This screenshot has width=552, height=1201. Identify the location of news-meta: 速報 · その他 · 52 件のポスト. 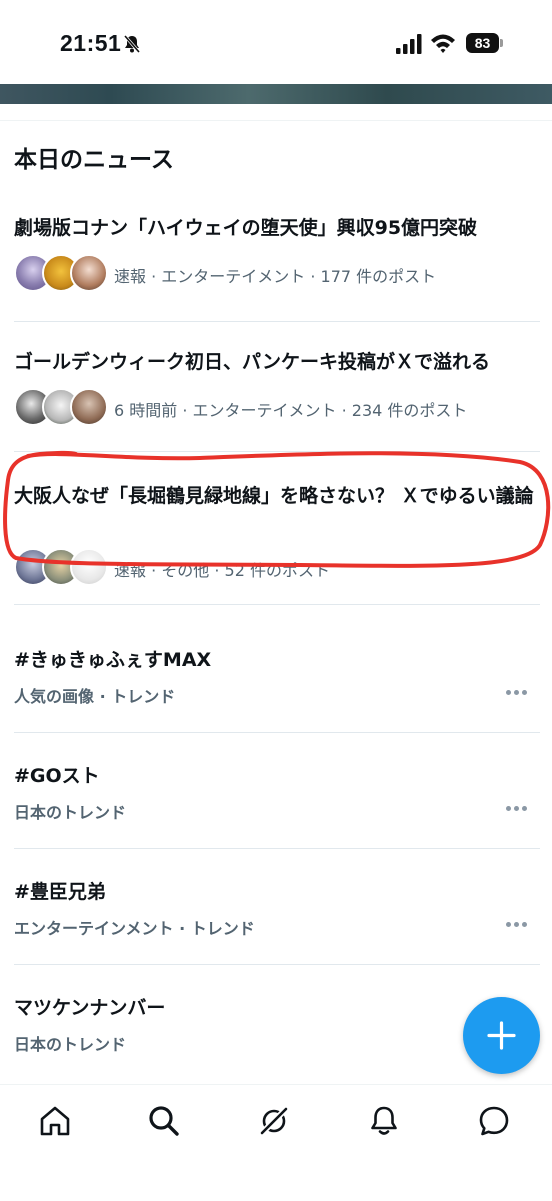
(222, 570).